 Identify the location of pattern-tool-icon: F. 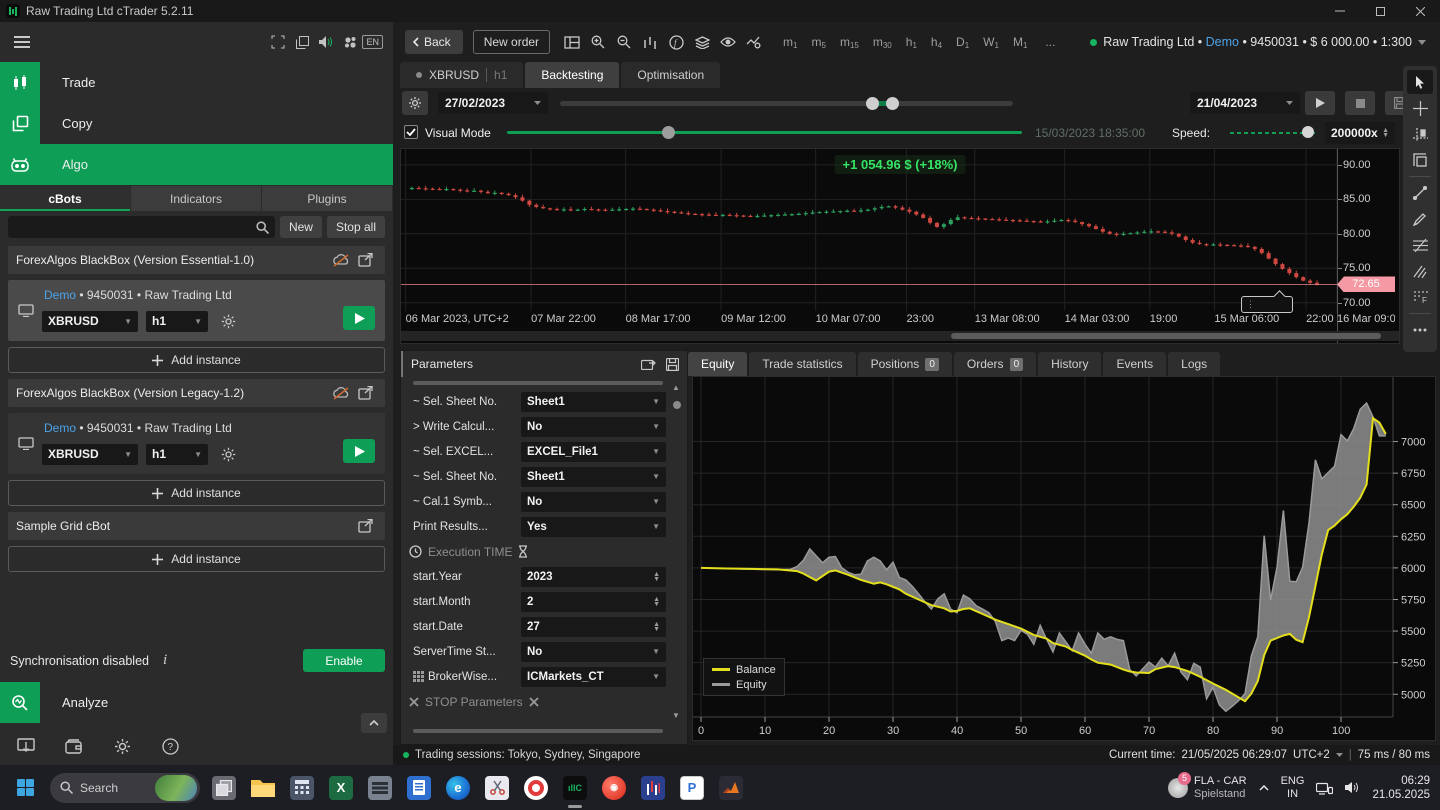
(1420, 297).